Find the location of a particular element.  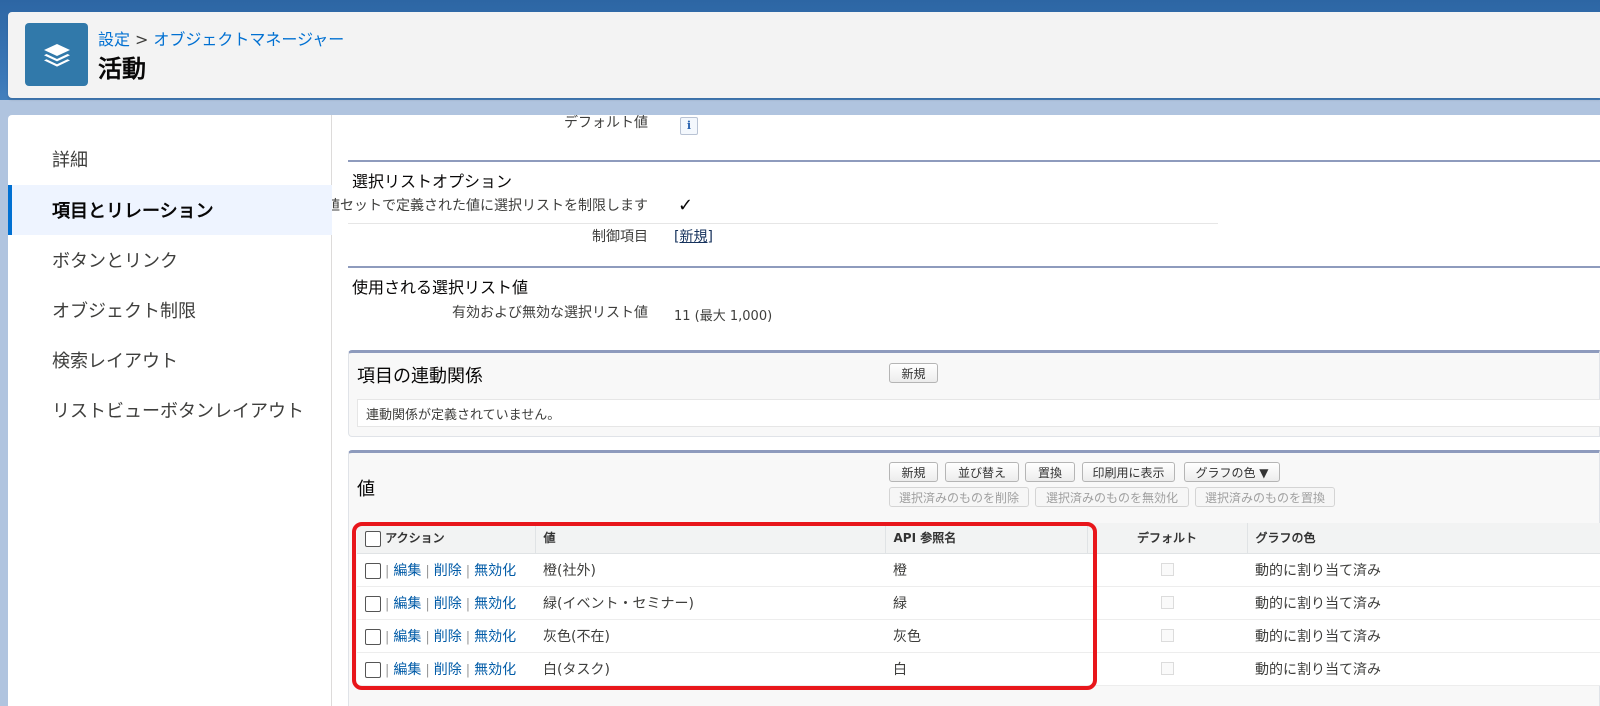

restrict-picklist-checkmark: ✓ is located at coordinates (686, 205).